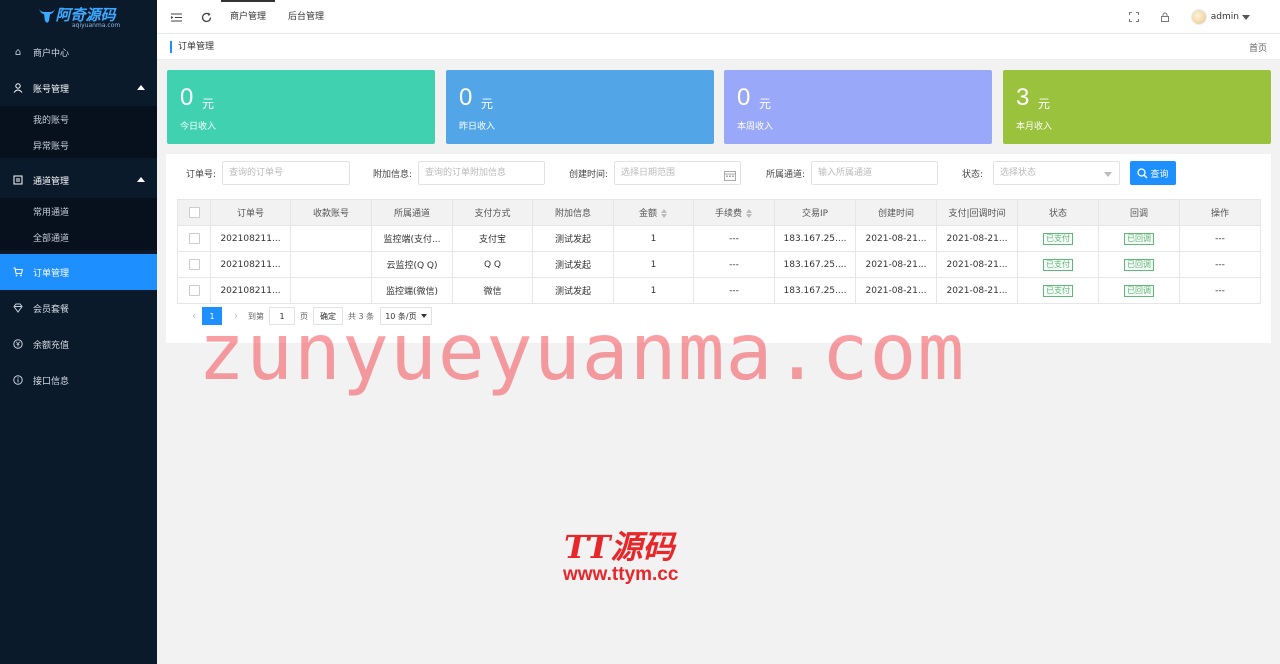  I want to click on bull-logo-icon, so click(47, 16).